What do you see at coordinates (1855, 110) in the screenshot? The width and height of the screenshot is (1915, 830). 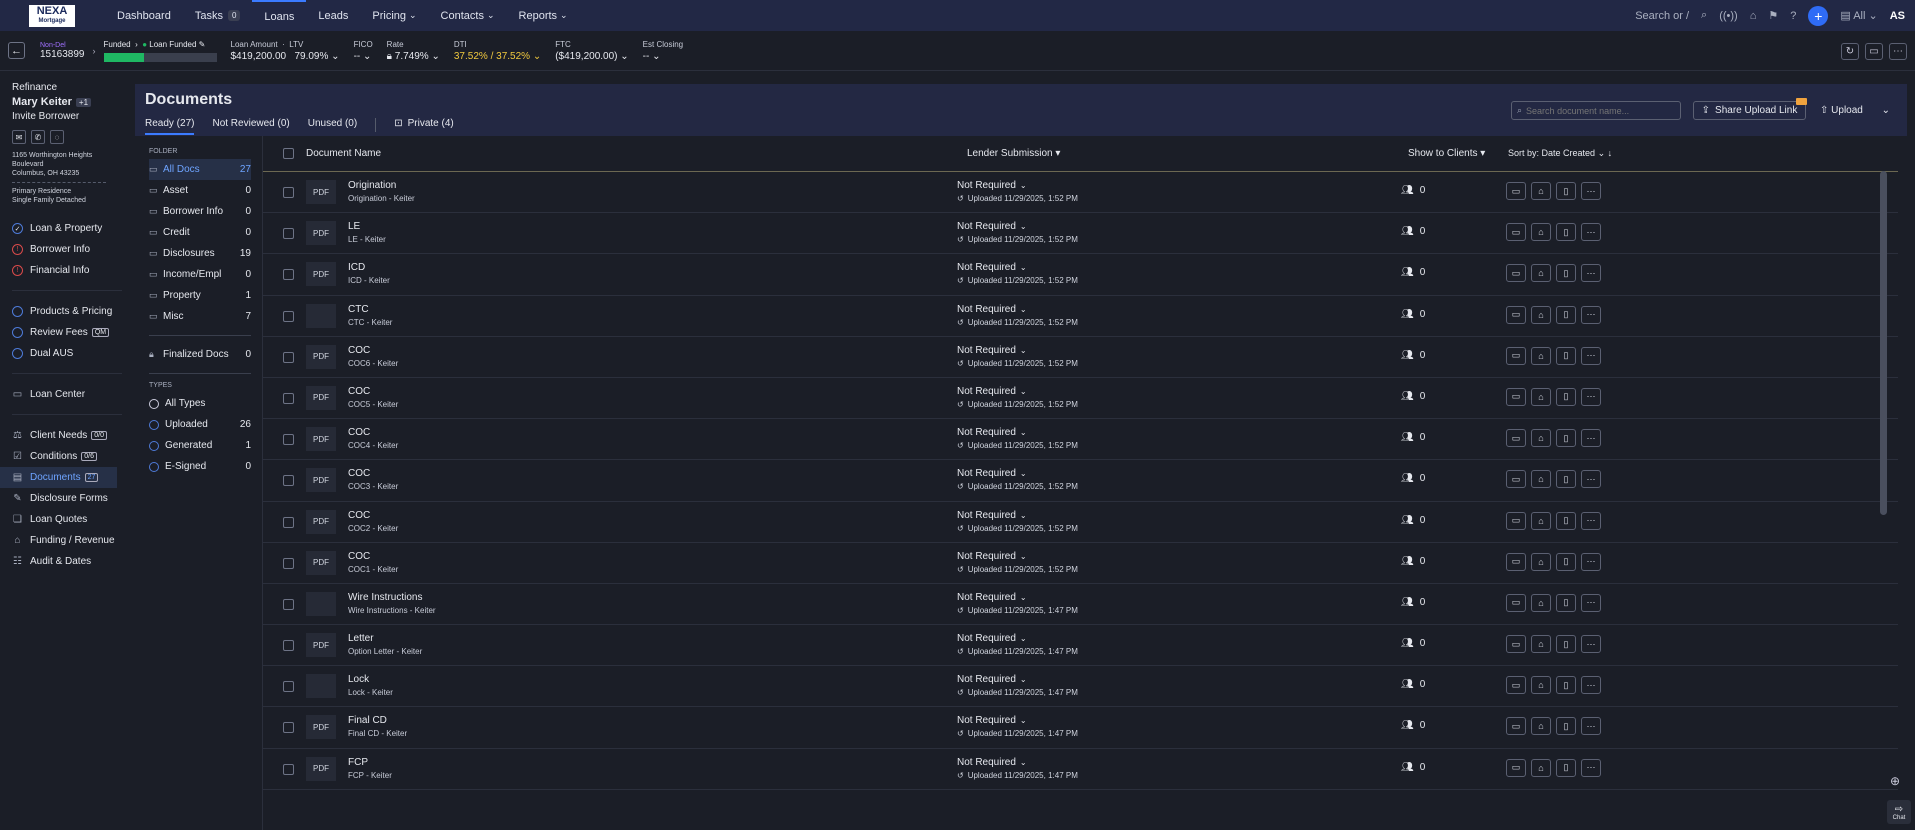 I see `upload-button: ⇧ Upload ⌄` at bounding box center [1855, 110].